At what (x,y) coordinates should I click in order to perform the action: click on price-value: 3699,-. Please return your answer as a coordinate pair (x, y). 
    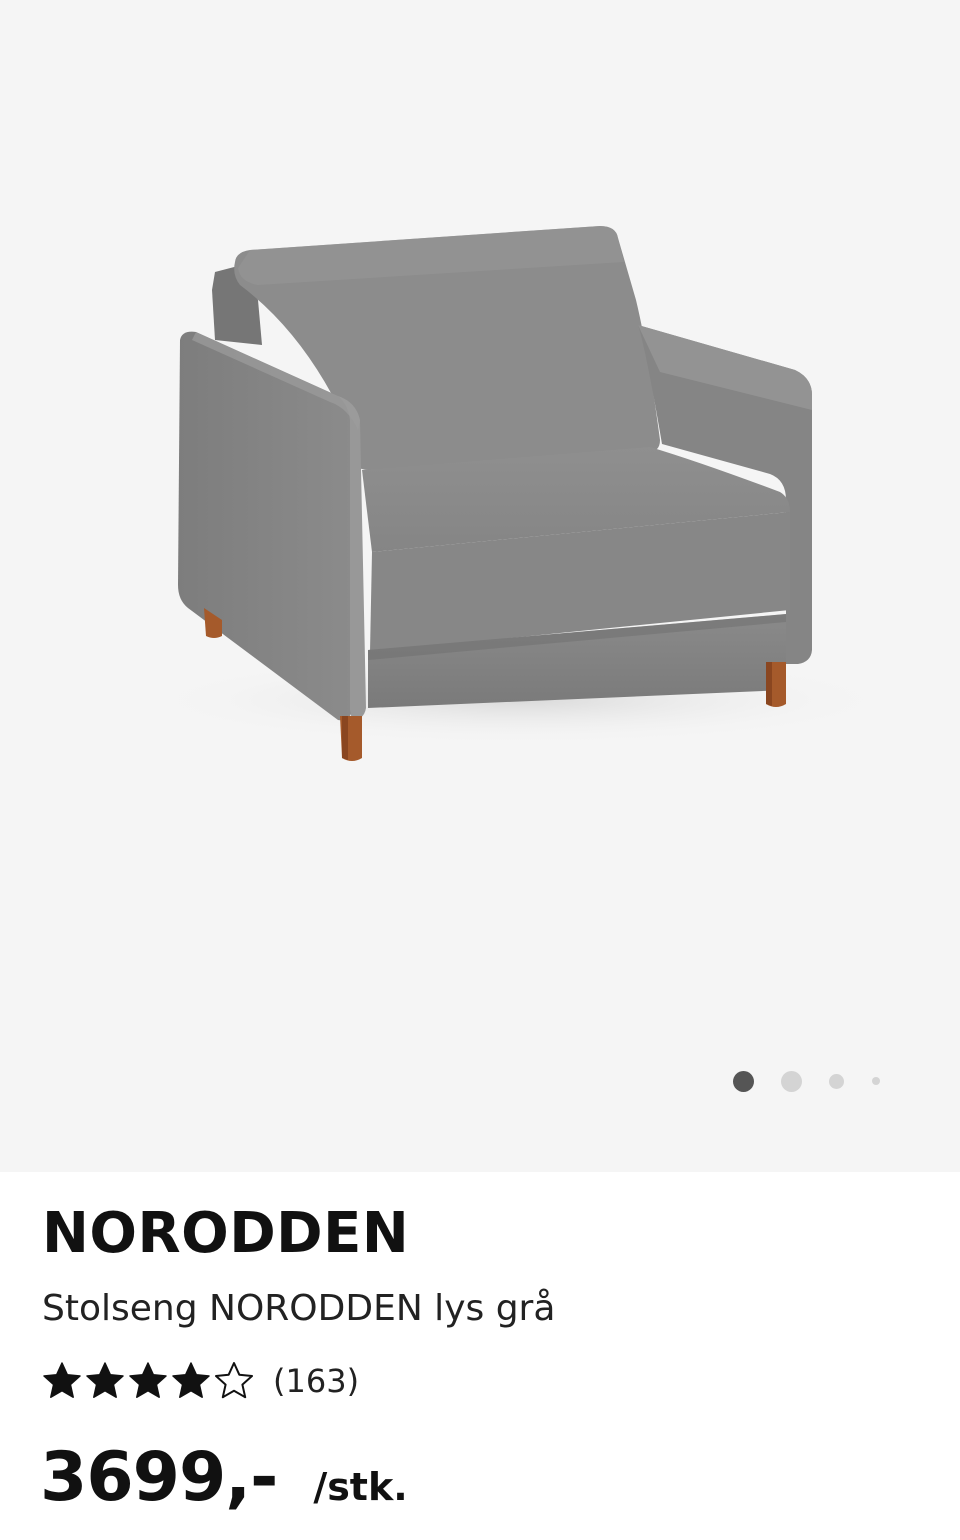
    Looking at the image, I should click on (159, 1477).